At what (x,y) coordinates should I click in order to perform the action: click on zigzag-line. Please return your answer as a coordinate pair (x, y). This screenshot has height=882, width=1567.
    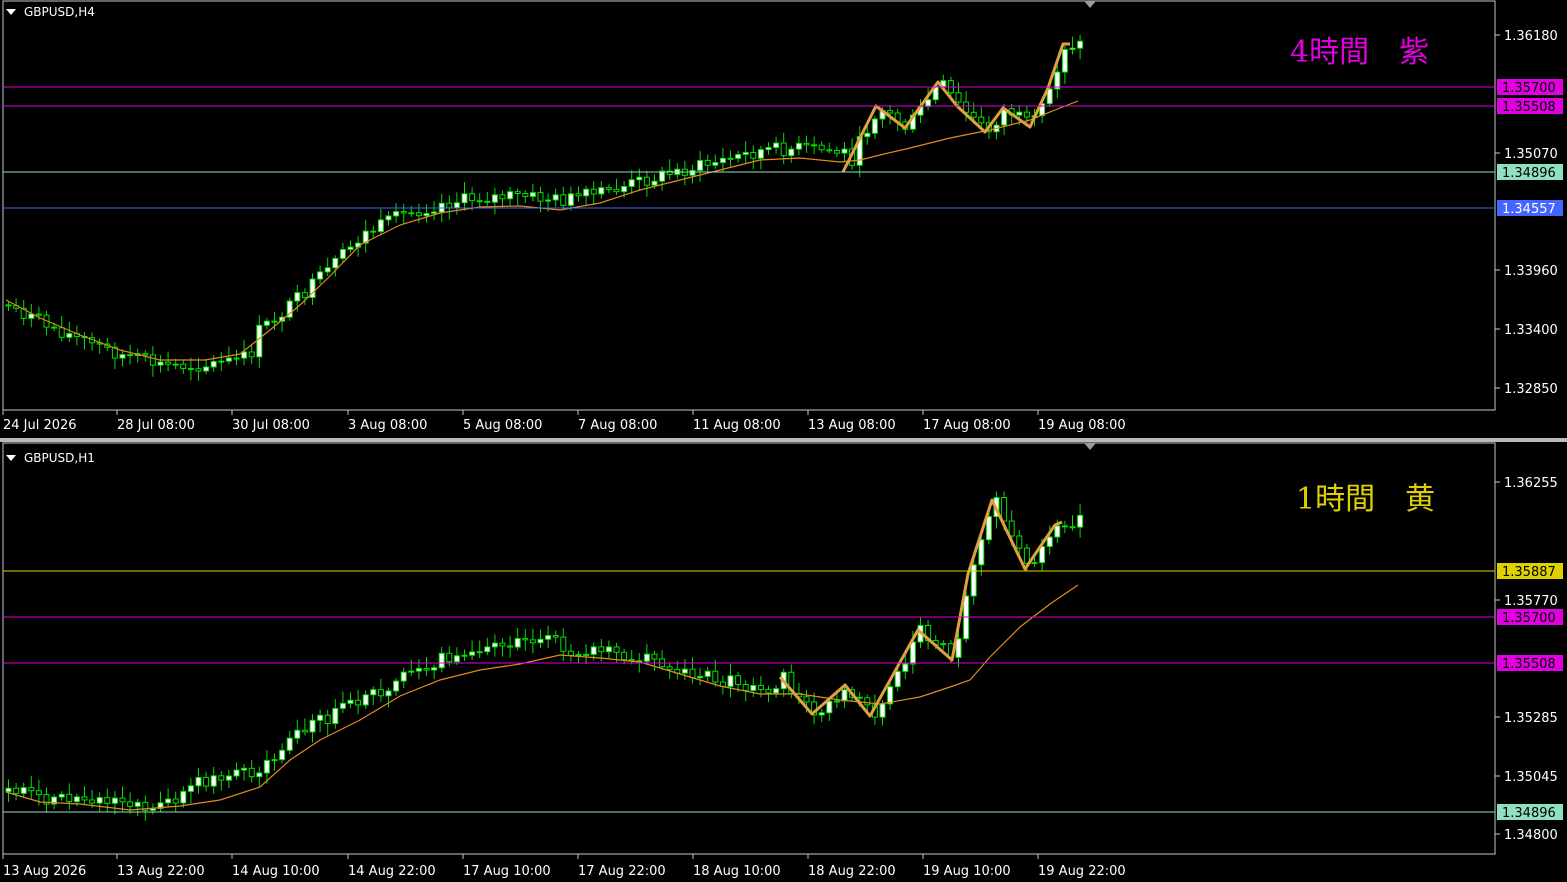
    Looking at the image, I should click on (955, 107).